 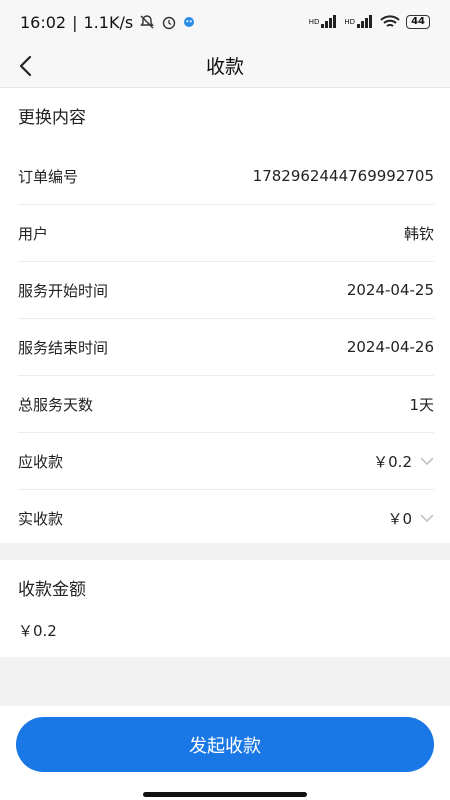 What do you see at coordinates (226, 290) in the screenshot?
I see `row-service-start: 服务开始时间 2024-04-25` at bounding box center [226, 290].